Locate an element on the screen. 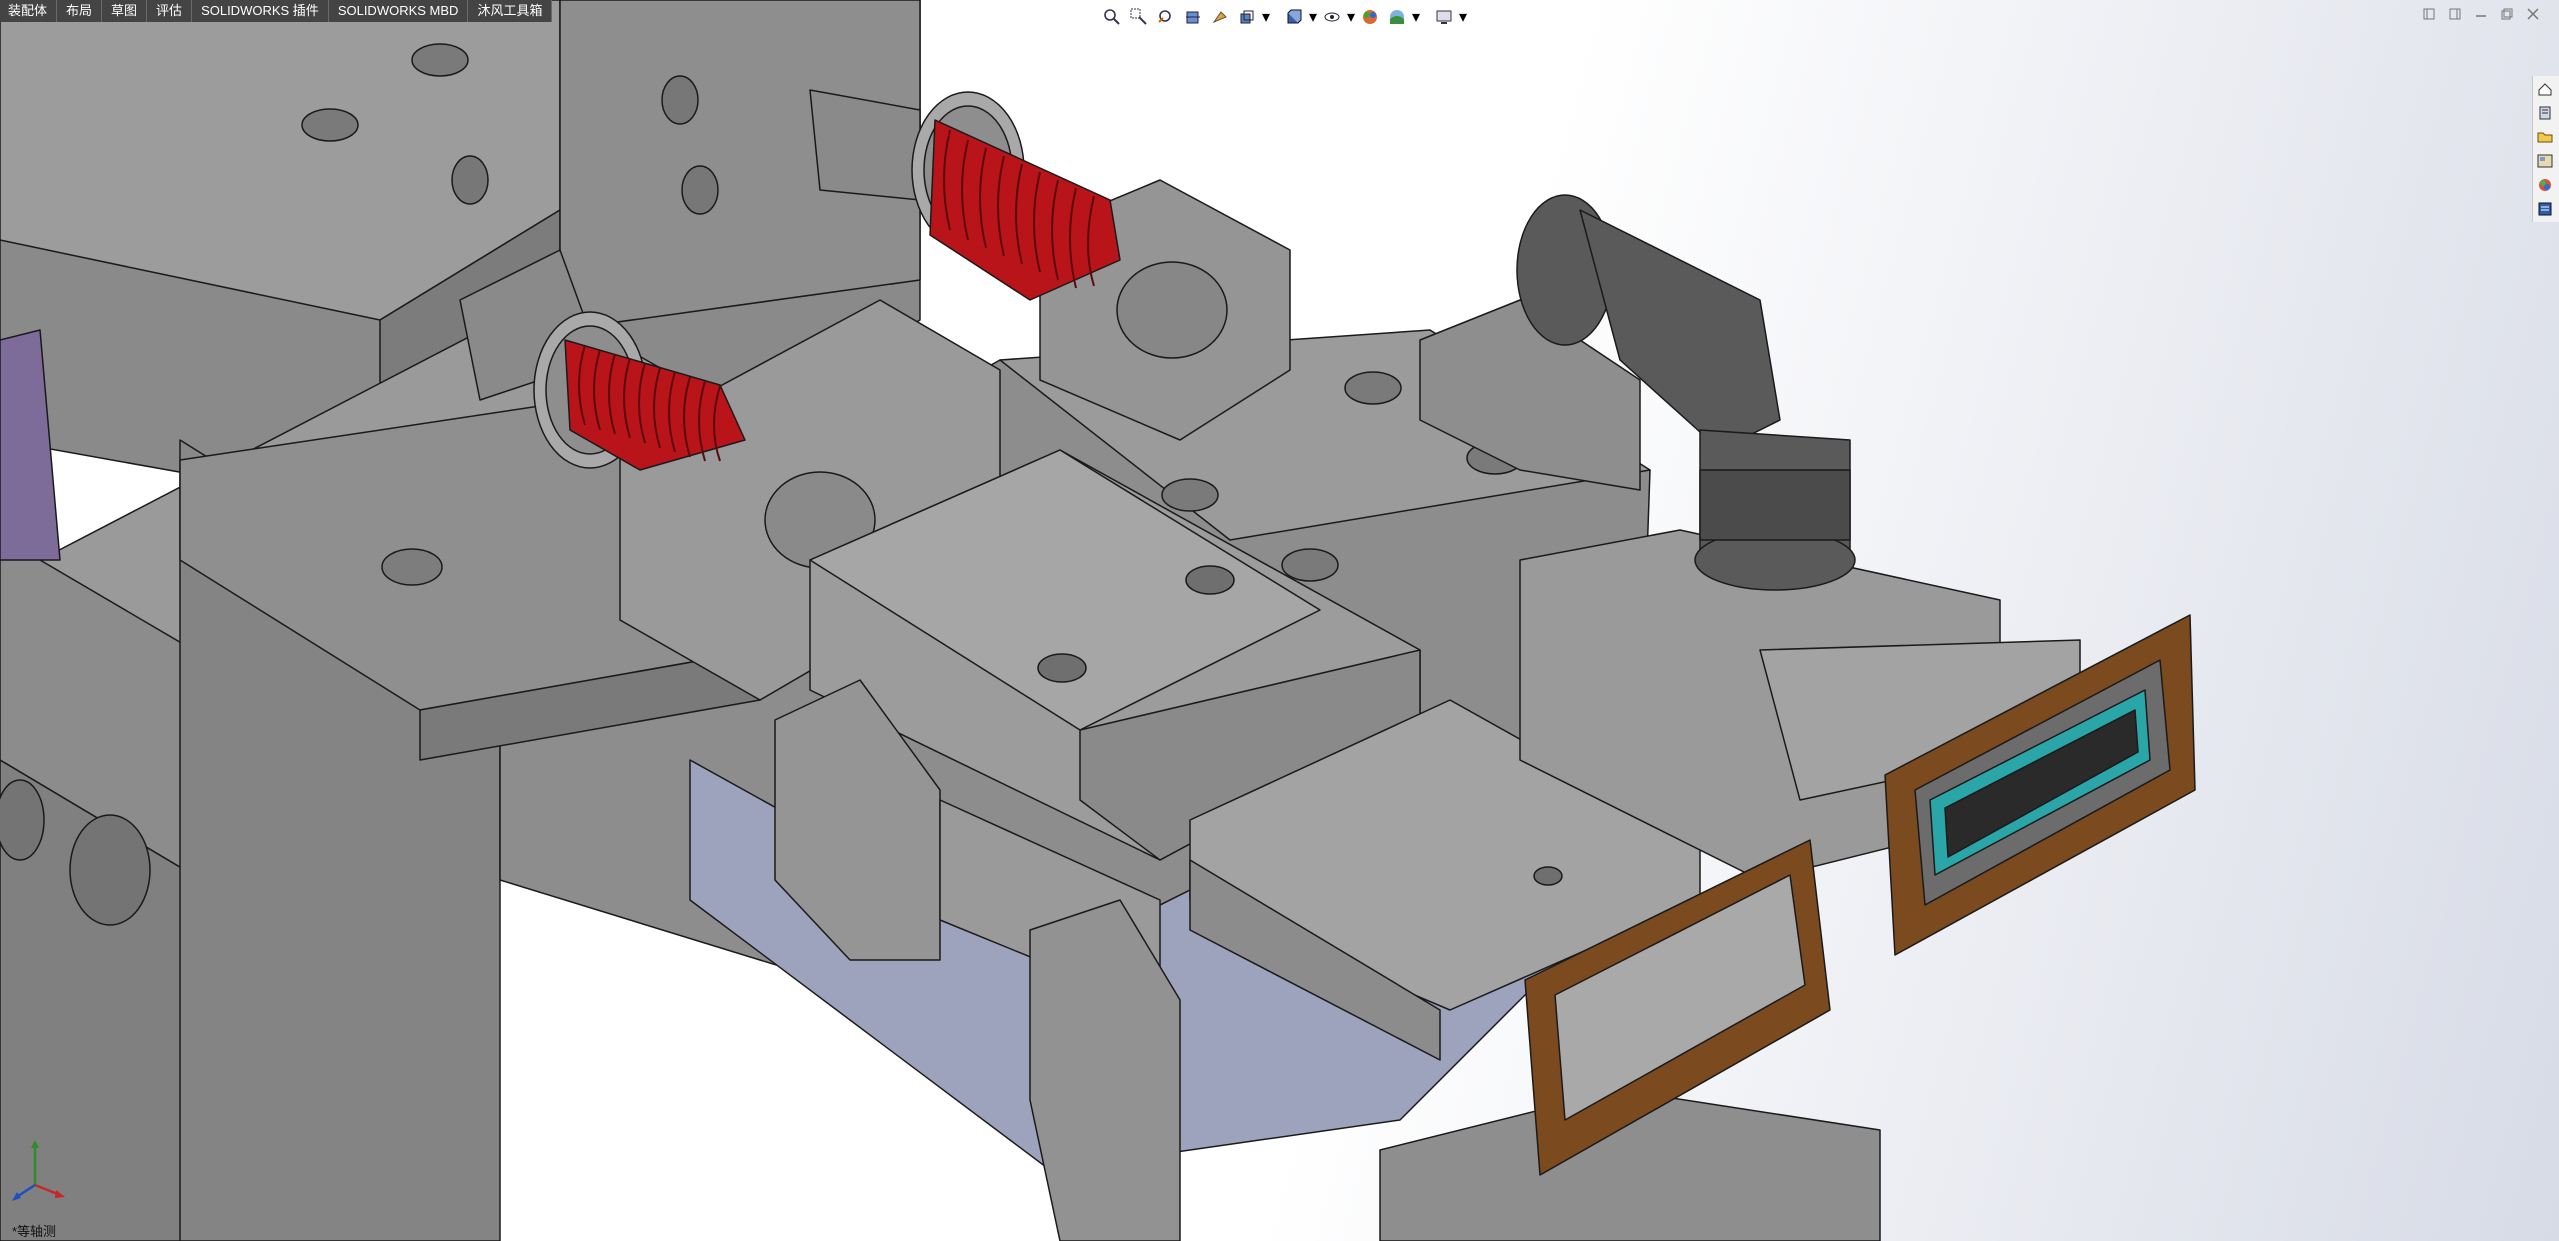  dynamic-annotation-icon is located at coordinates (1220, 17).